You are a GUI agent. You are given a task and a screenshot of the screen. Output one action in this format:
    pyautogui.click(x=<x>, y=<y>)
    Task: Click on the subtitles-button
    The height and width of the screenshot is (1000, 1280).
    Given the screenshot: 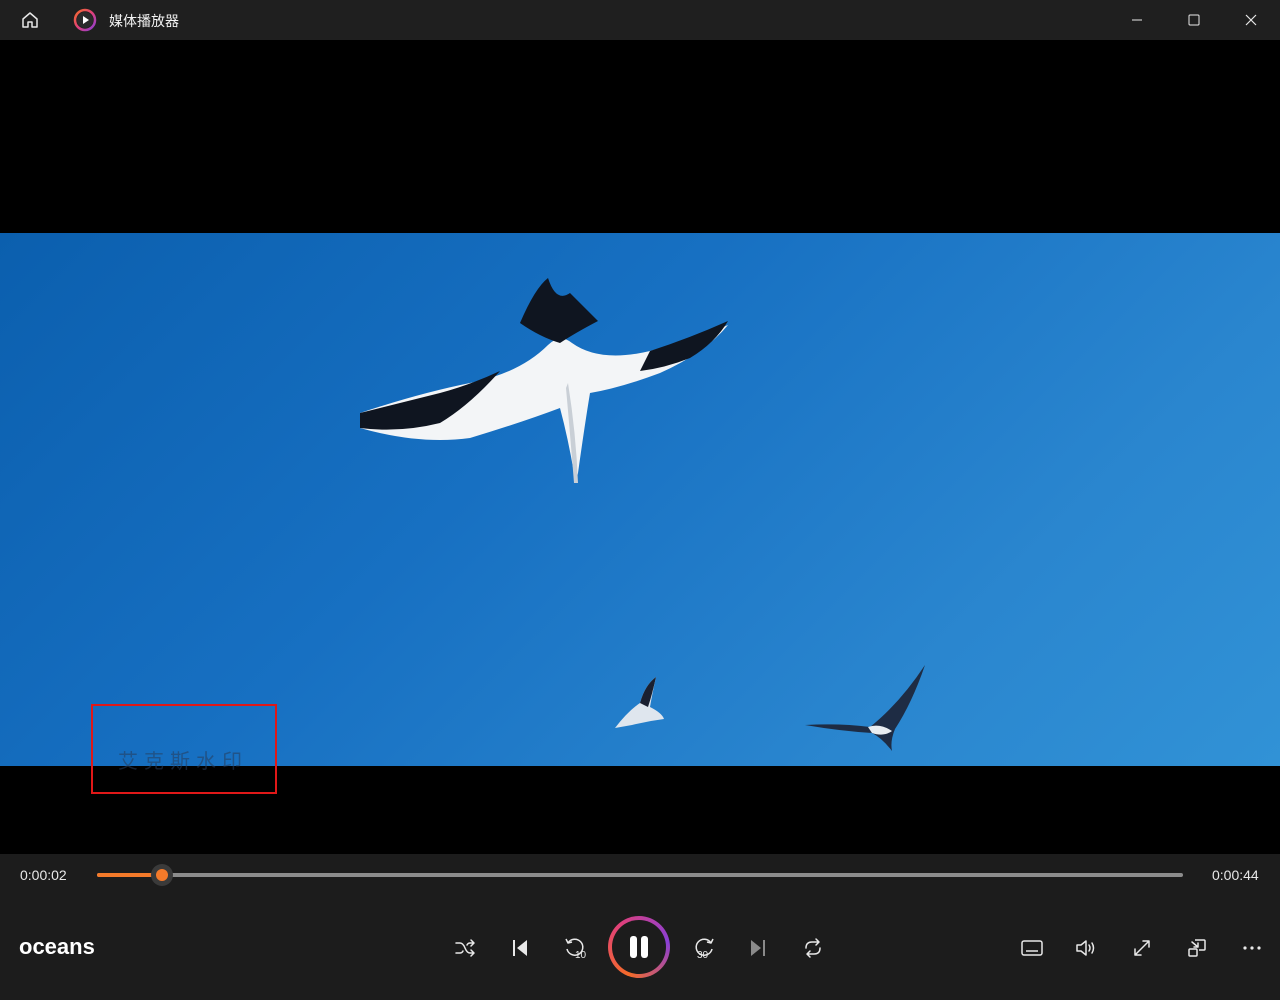 What is the action you would take?
    pyautogui.click(x=1032, y=948)
    